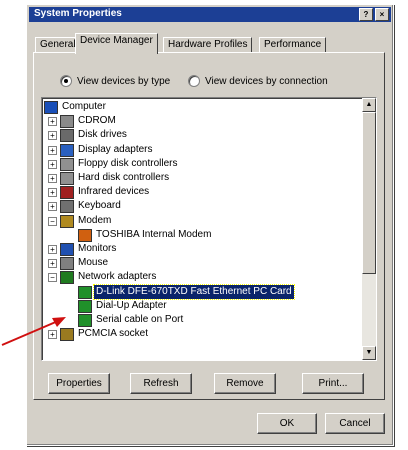 This screenshot has height=450, width=408. What do you see at coordinates (194, 291) in the screenshot?
I see `tree-item-label: D-Link DFE-670TXD Fast Ethernet PC Card` at bounding box center [194, 291].